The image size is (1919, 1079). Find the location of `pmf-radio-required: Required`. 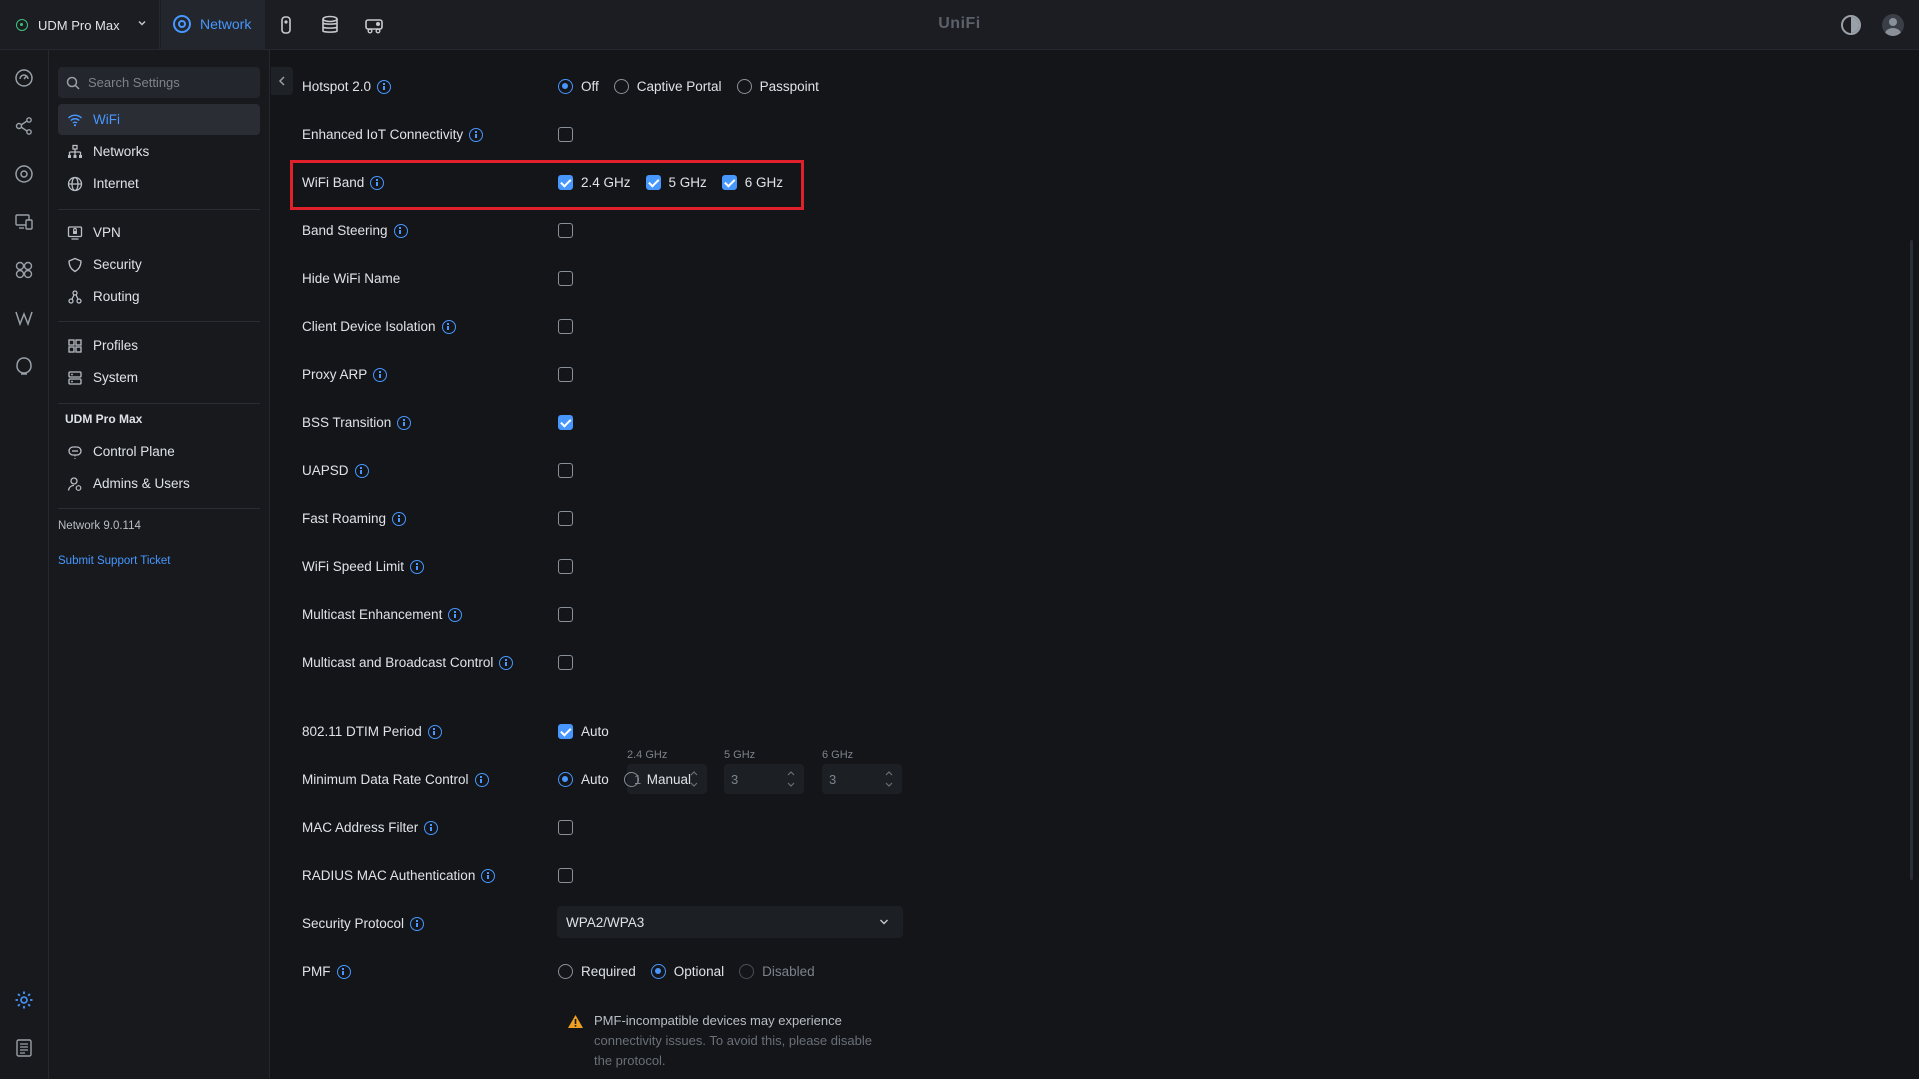

pmf-radio-required: Required is located at coordinates (597, 971).